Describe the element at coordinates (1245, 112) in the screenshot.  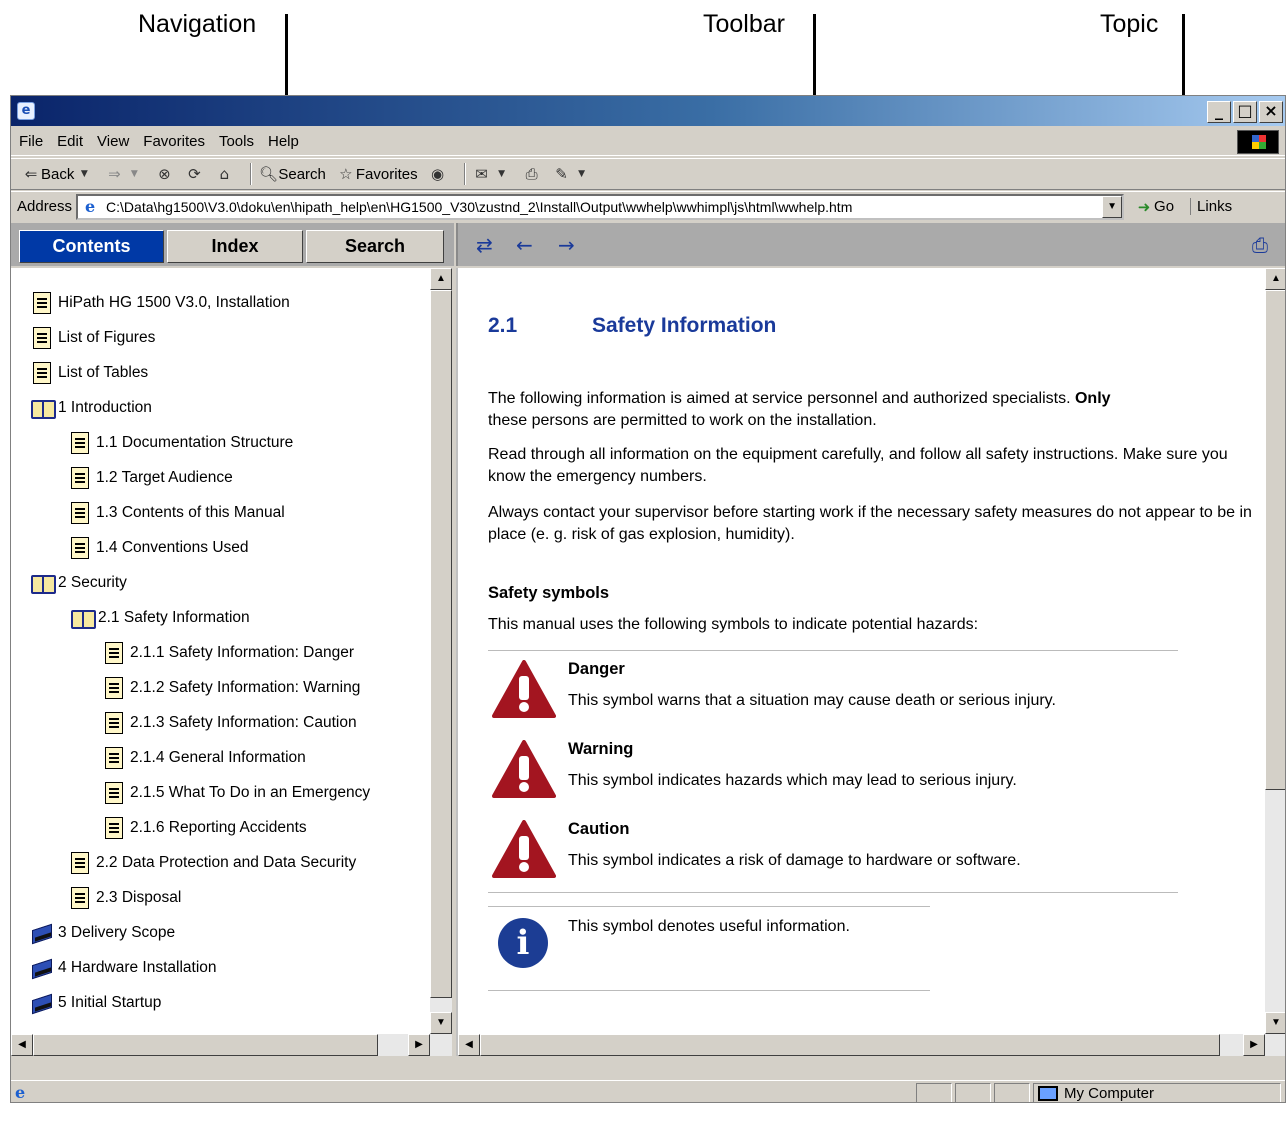
I see `maximize-button: □` at that location.